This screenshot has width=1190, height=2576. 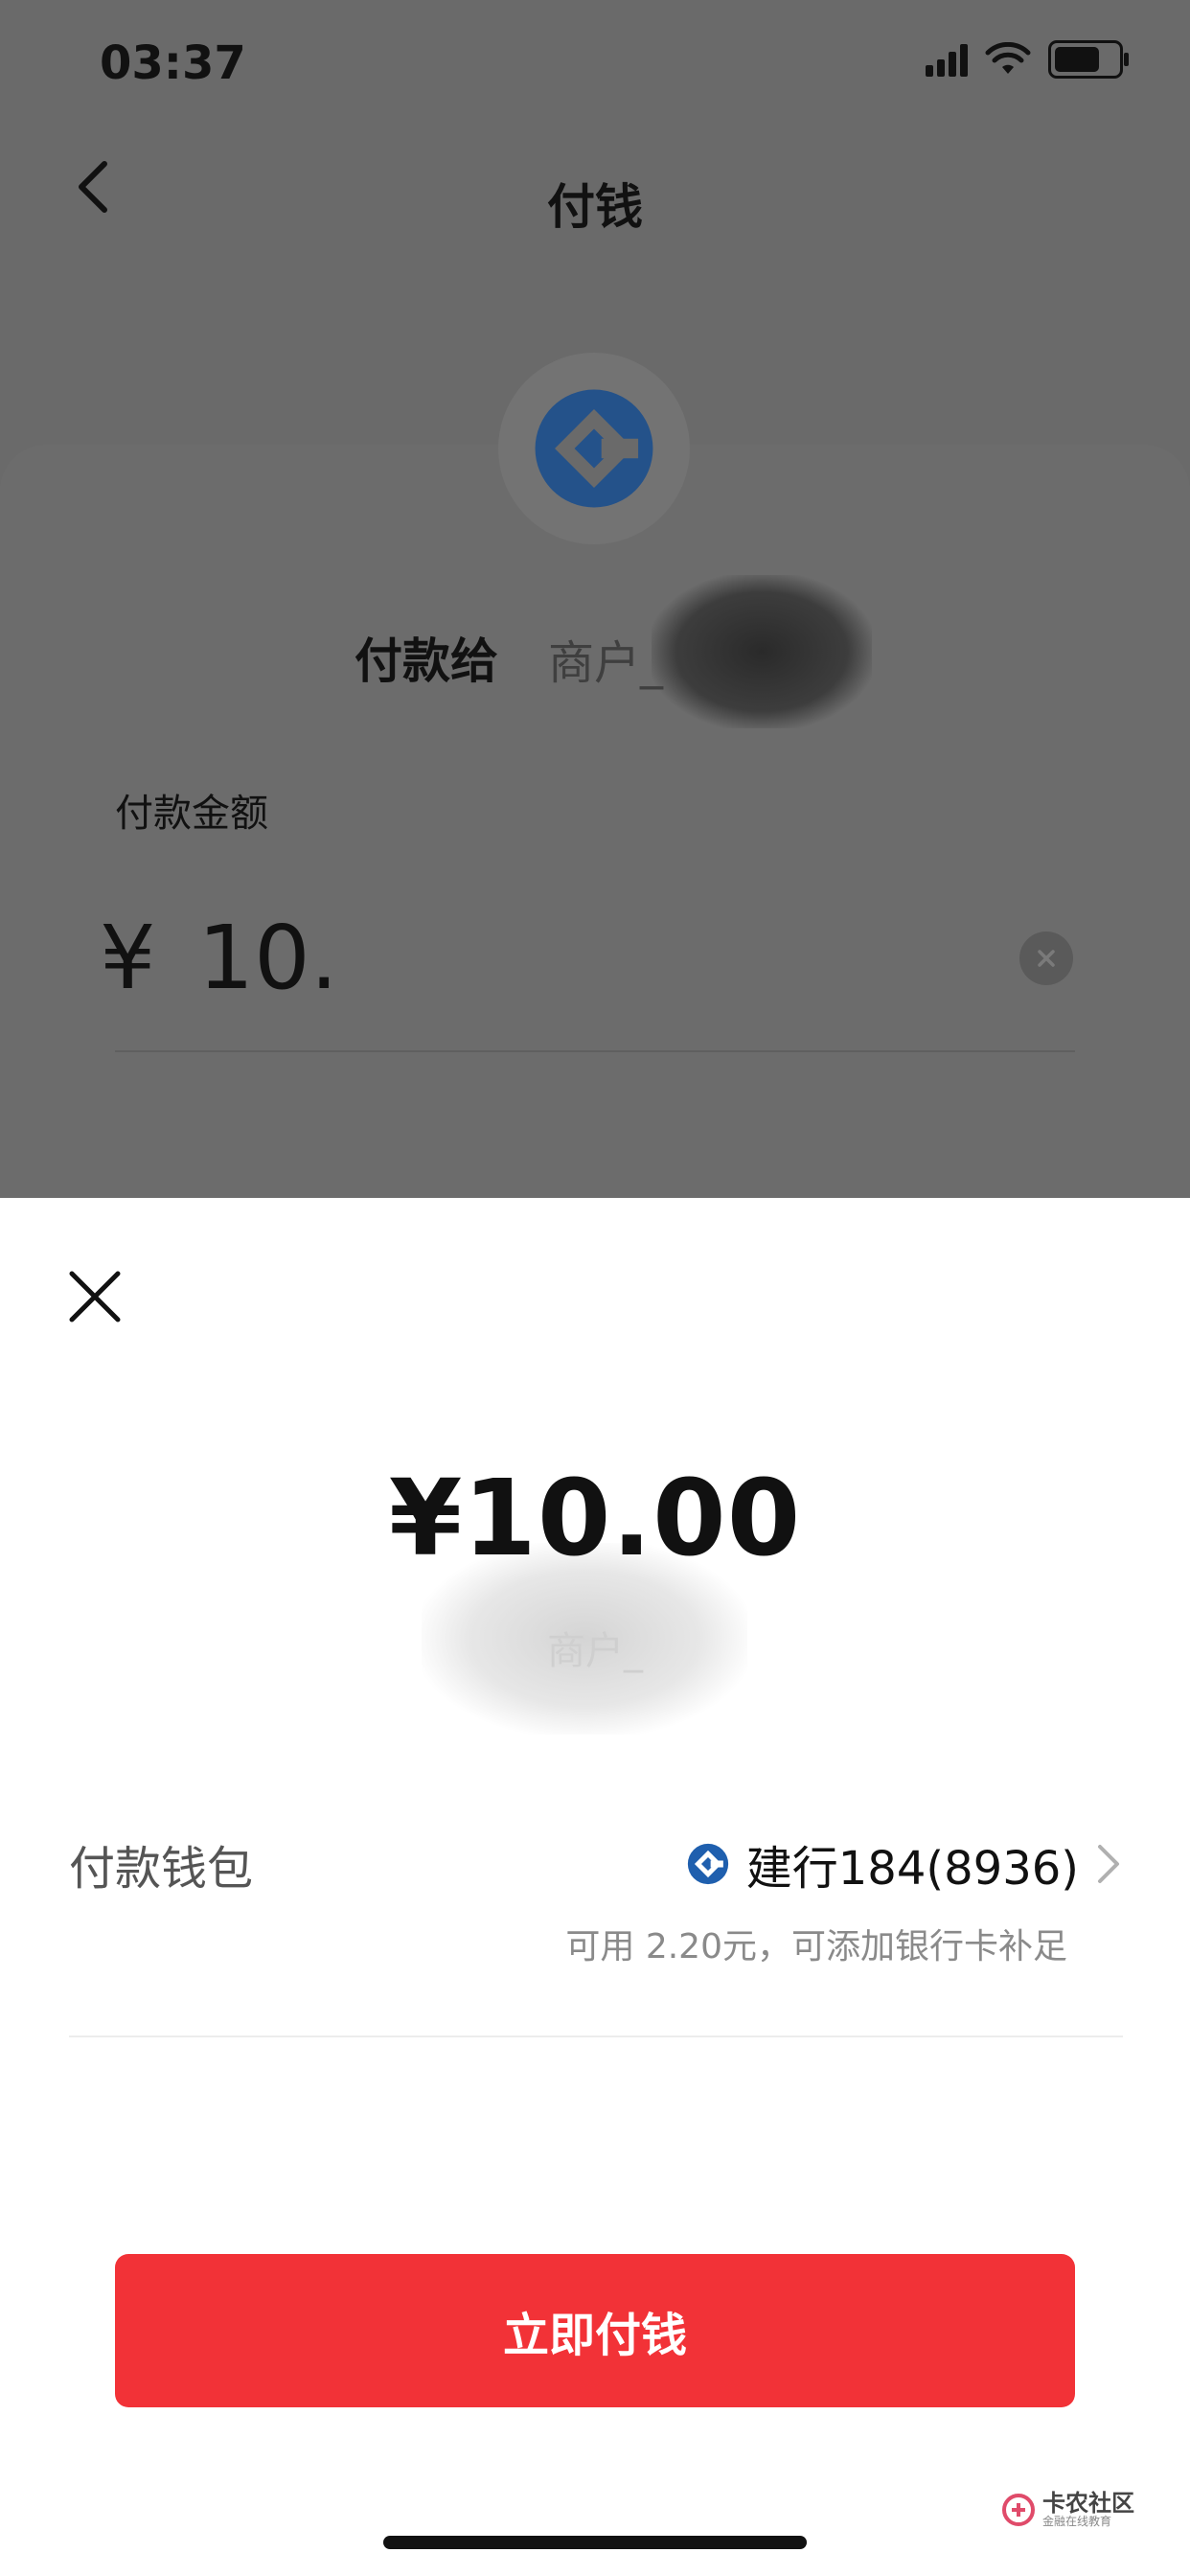 What do you see at coordinates (162, 1869) in the screenshot?
I see `wallet-label: 付款钱包` at bounding box center [162, 1869].